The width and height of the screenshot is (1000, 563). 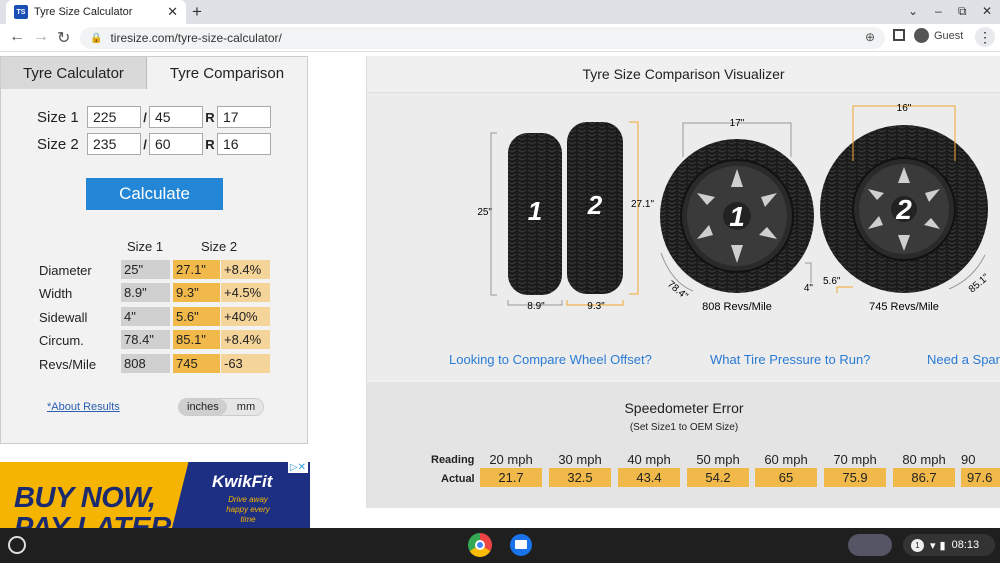 What do you see at coordinates (844, 289) in the screenshot?
I see `sidewall2-line` at bounding box center [844, 289].